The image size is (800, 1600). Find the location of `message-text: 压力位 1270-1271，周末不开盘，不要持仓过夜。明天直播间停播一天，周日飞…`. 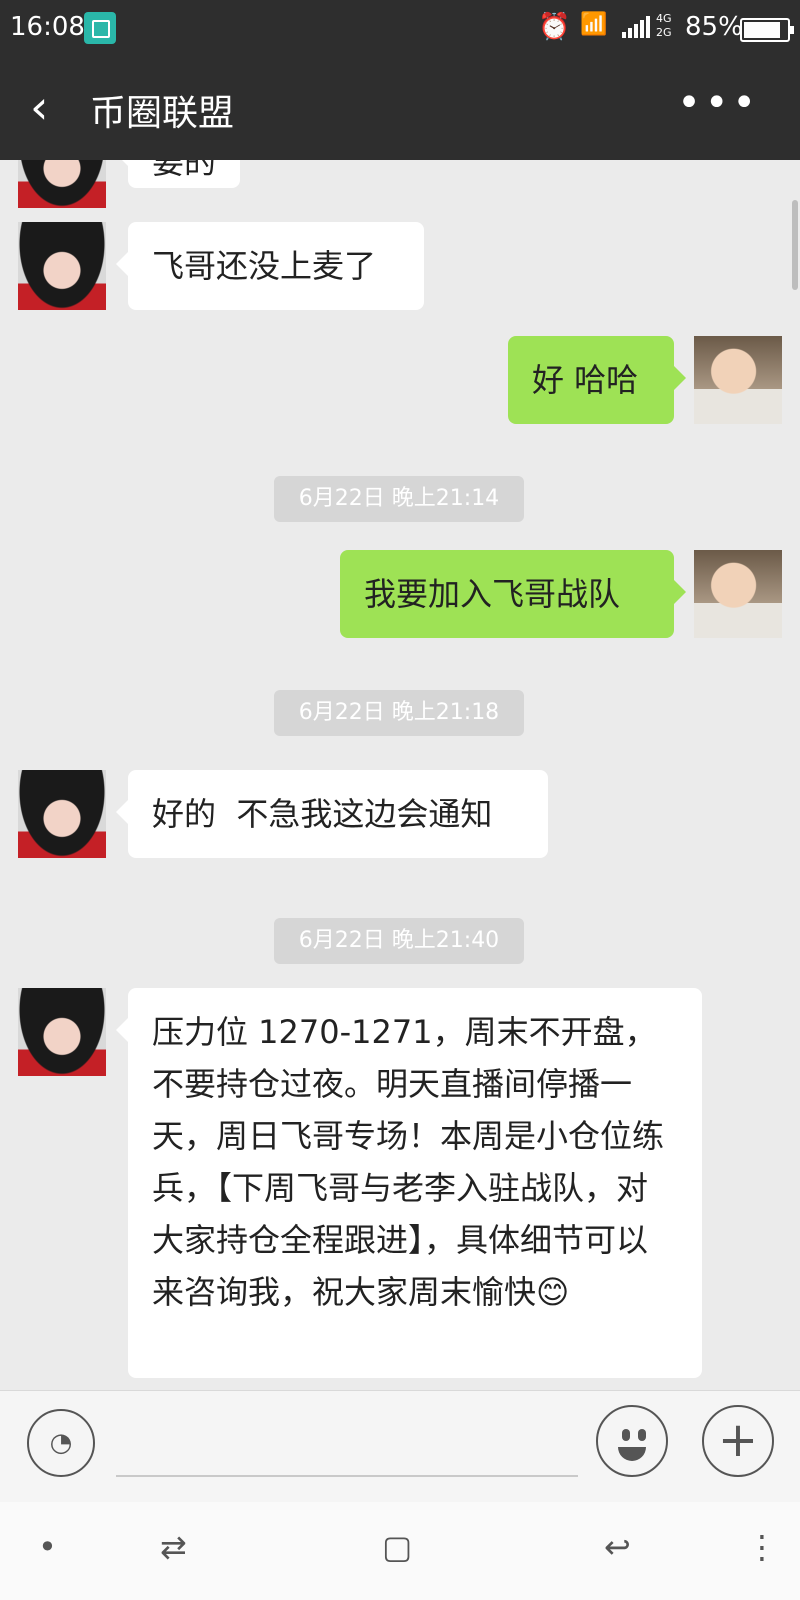

message-text: 压力位 1270-1271，周末不开盘，不要持仓过夜。明天直播间停播一天，周日飞… is located at coordinates (408, 1162).